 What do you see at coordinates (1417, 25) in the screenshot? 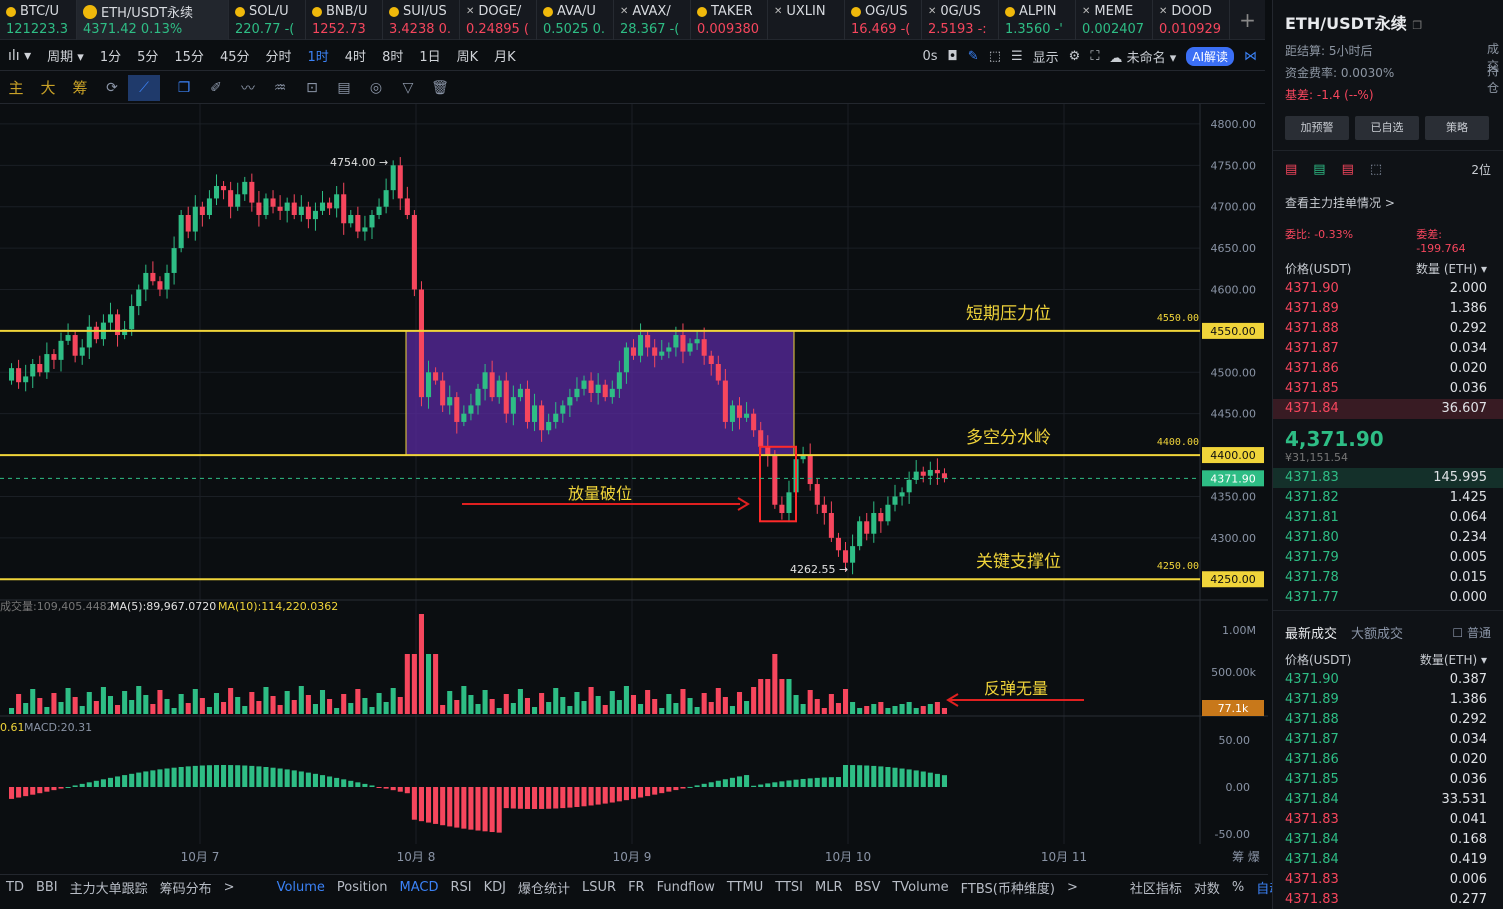
I see `copy-symbol-icon: ❐` at bounding box center [1417, 25].